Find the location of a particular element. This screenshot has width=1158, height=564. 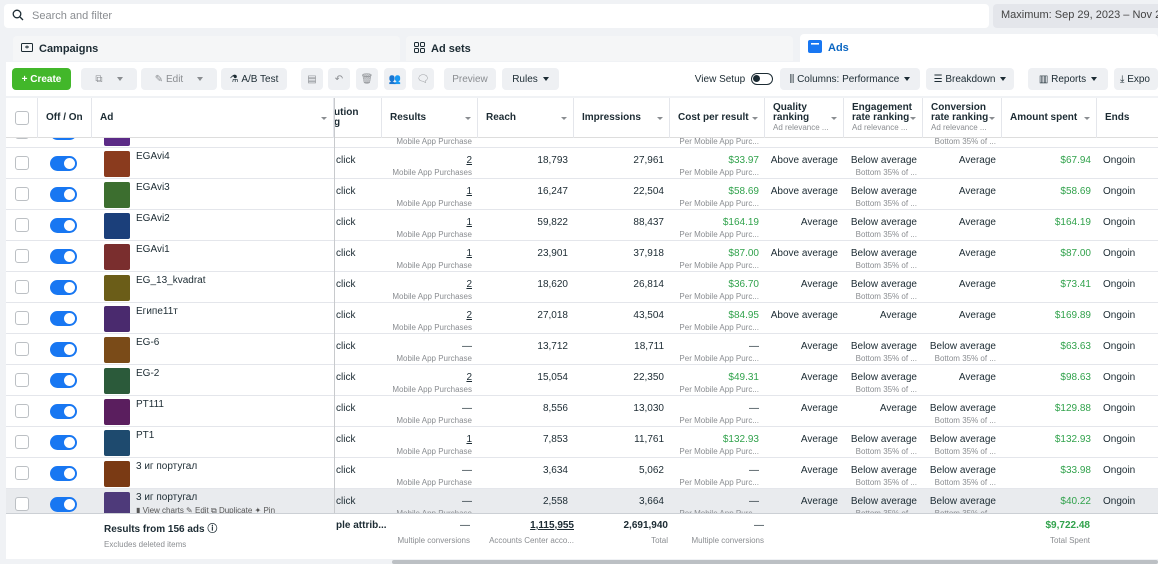

pin-link: Pin is located at coordinates (269, 509).